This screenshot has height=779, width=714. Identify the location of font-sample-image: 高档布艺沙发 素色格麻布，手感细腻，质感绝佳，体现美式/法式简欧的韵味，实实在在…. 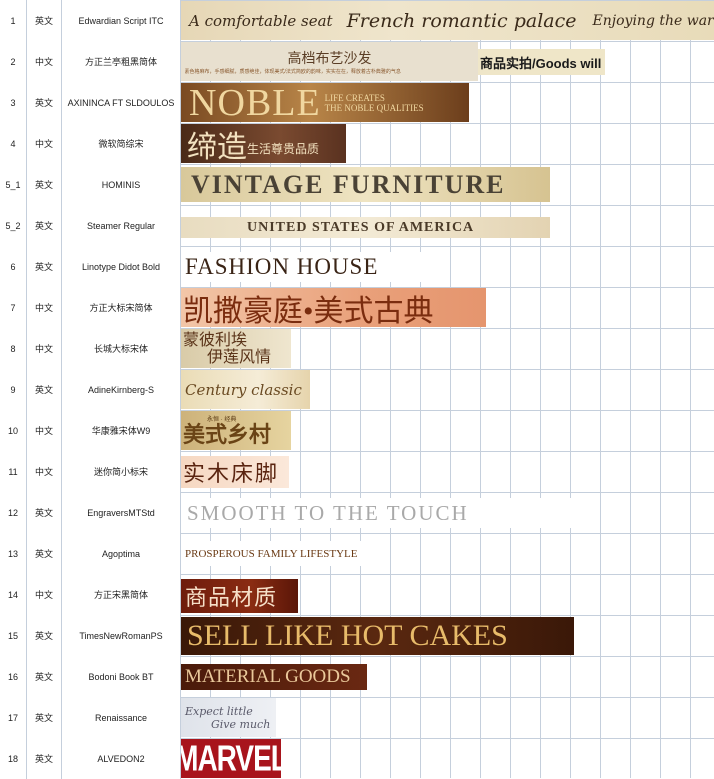
(329, 61).